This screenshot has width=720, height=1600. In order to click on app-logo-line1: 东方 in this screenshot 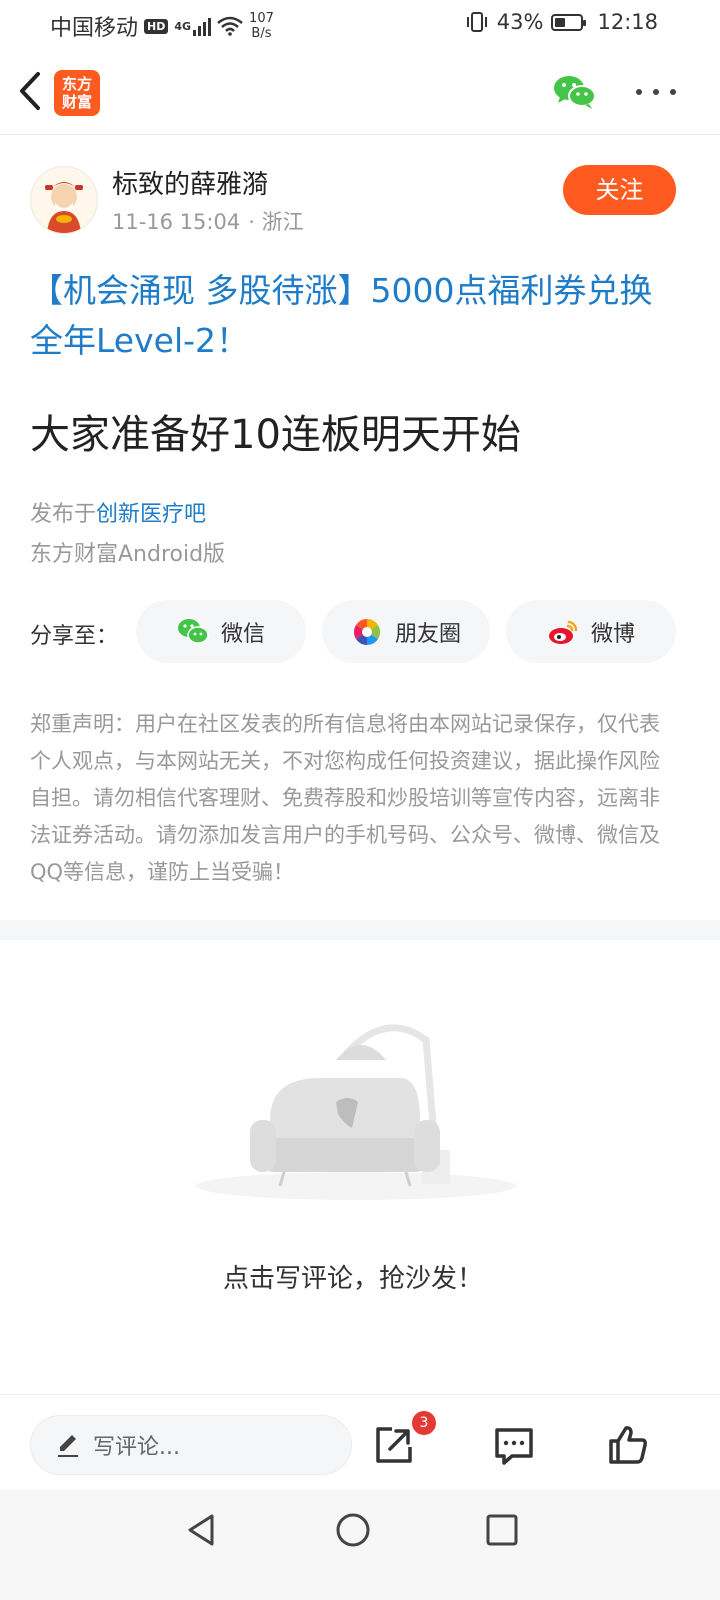, I will do `click(76, 84)`.